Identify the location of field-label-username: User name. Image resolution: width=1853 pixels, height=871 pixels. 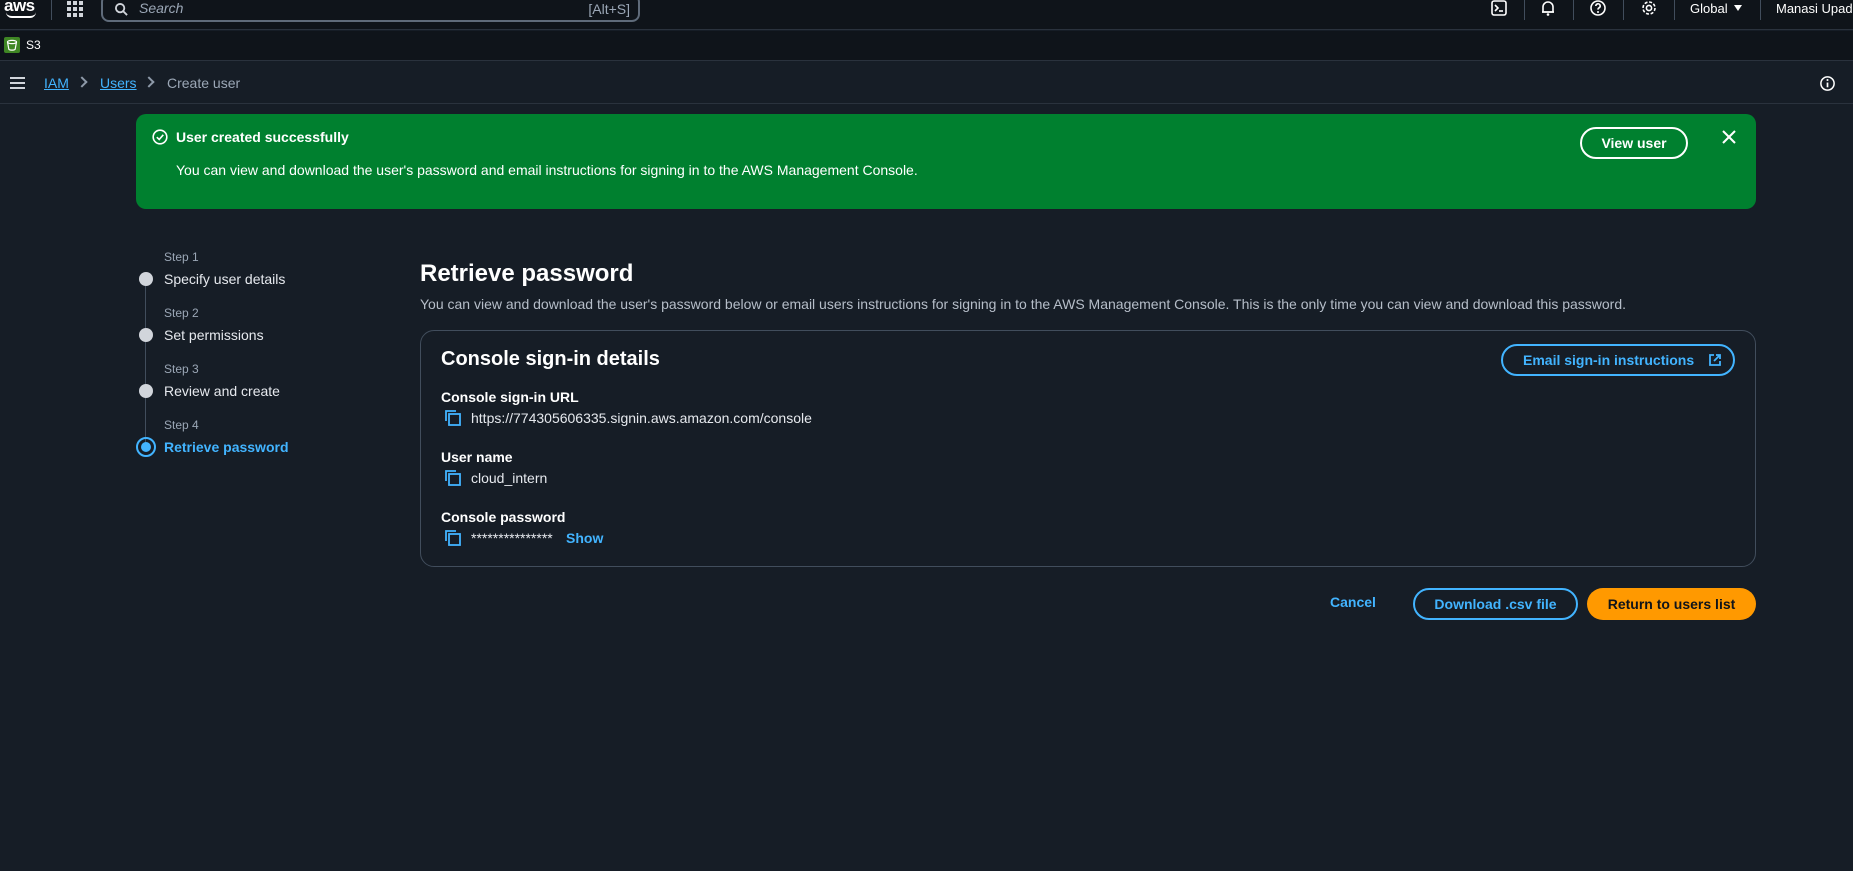
(477, 457).